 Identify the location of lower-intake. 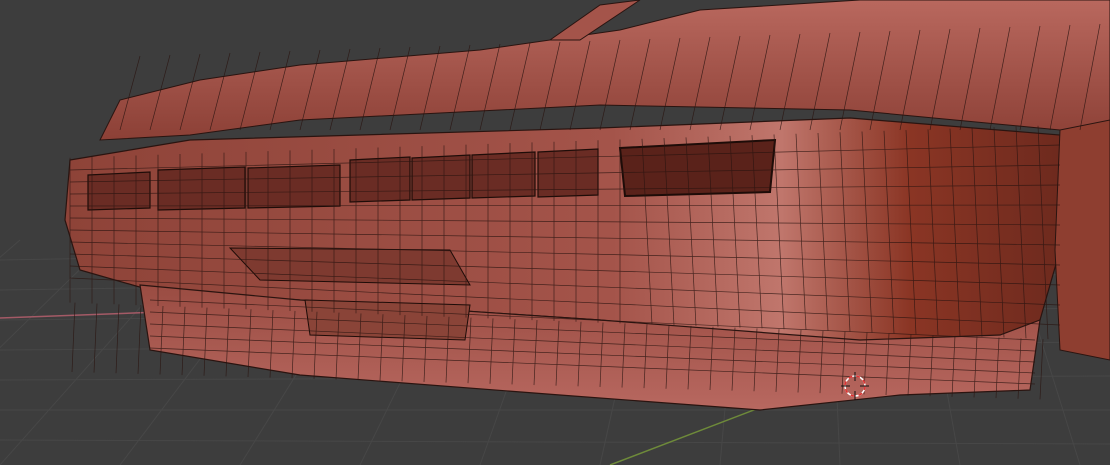
(349, 266).